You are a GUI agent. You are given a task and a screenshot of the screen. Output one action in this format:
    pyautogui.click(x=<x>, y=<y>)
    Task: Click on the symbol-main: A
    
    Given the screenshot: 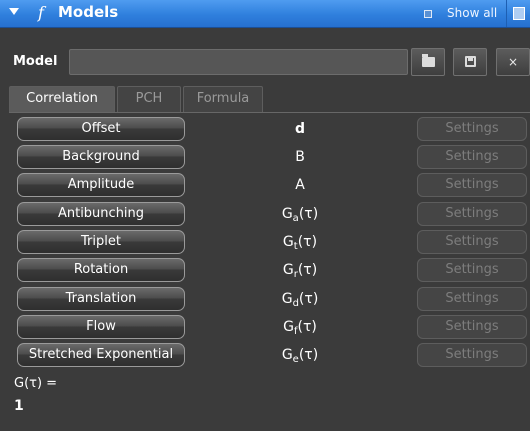 What is the action you would take?
    pyautogui.click(x=300, y=185)
    